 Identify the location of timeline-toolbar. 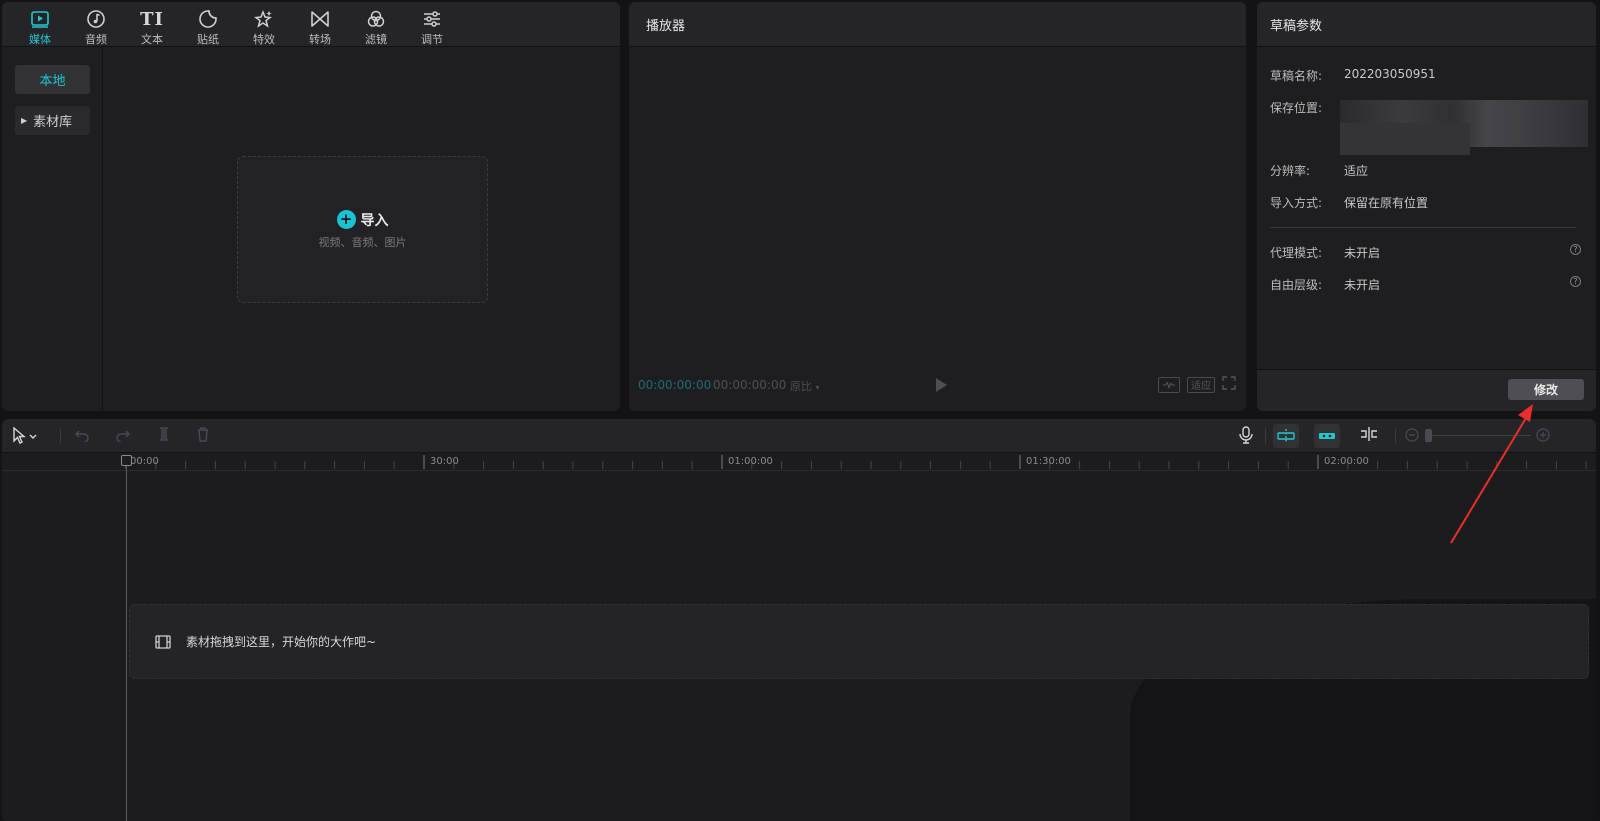
(799, 436).